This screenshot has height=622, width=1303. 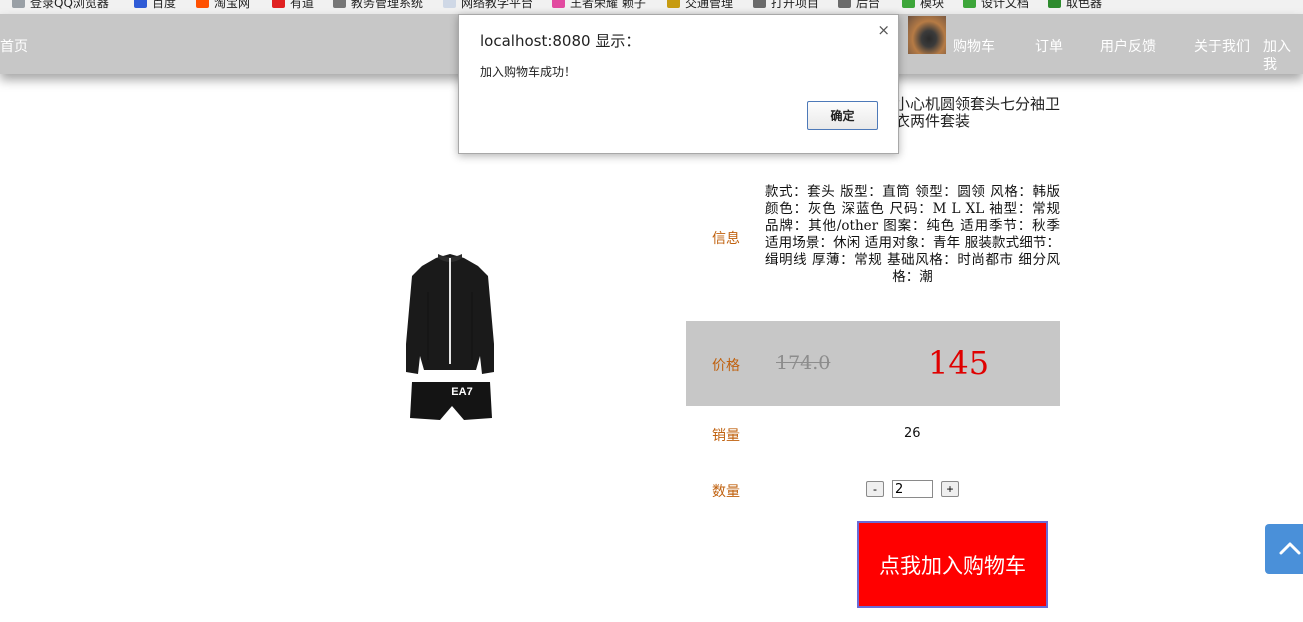 What do you see at coordinates (461, 392) in the screenshot?
I see `product-brand-label: EA7` at bounding box center [461, 392].